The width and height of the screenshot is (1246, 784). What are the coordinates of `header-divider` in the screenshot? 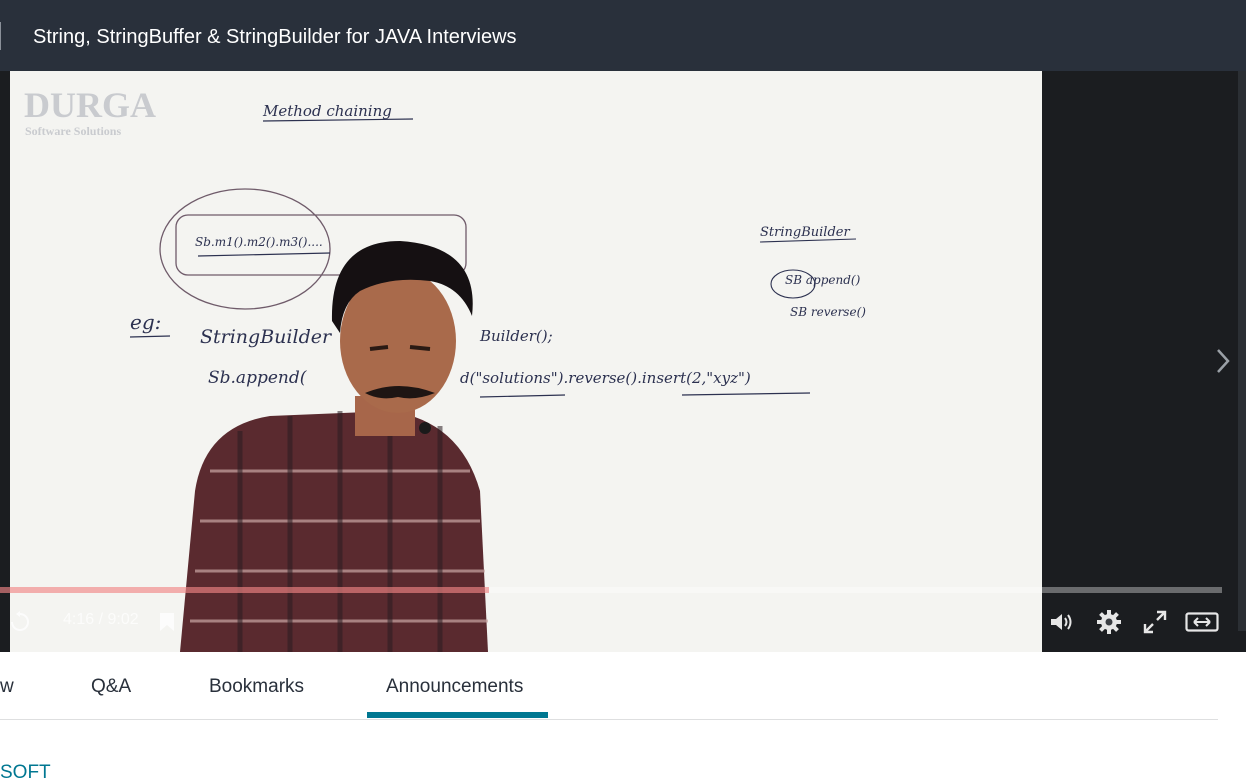 It's located at (0, 36).